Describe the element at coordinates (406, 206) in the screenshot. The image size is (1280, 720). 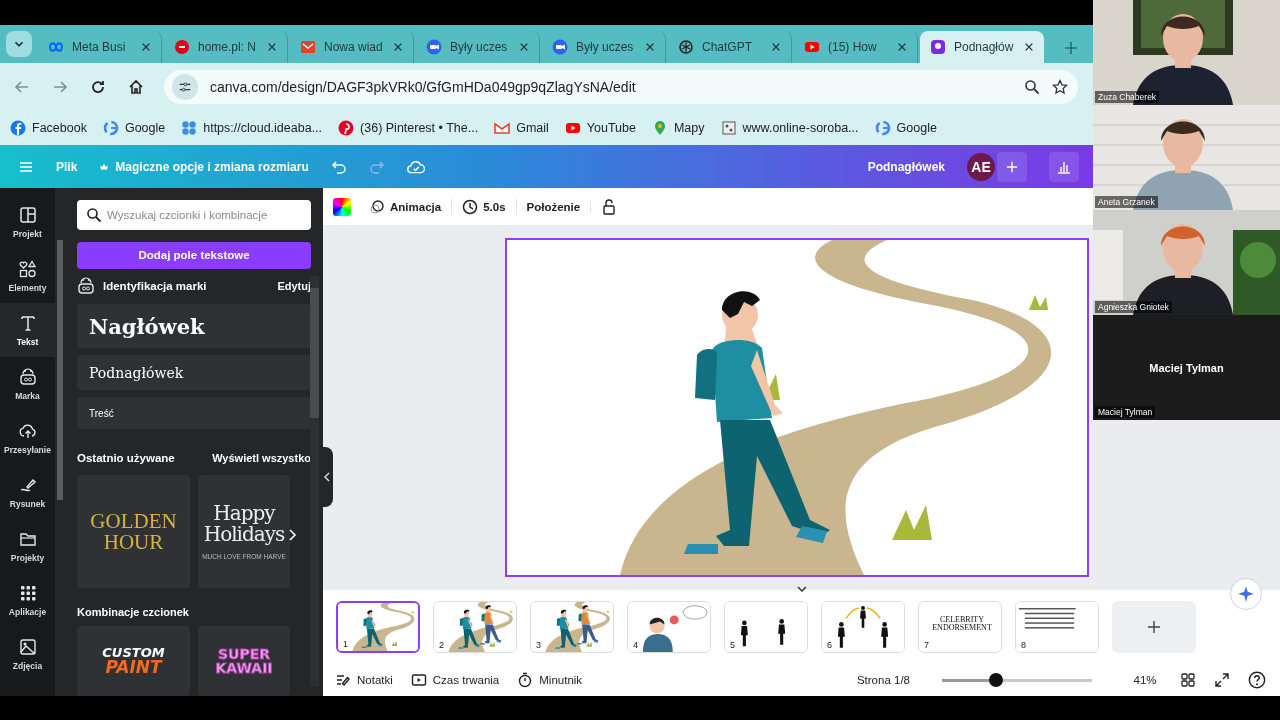
I see `animate-button: Animacja` at that location.